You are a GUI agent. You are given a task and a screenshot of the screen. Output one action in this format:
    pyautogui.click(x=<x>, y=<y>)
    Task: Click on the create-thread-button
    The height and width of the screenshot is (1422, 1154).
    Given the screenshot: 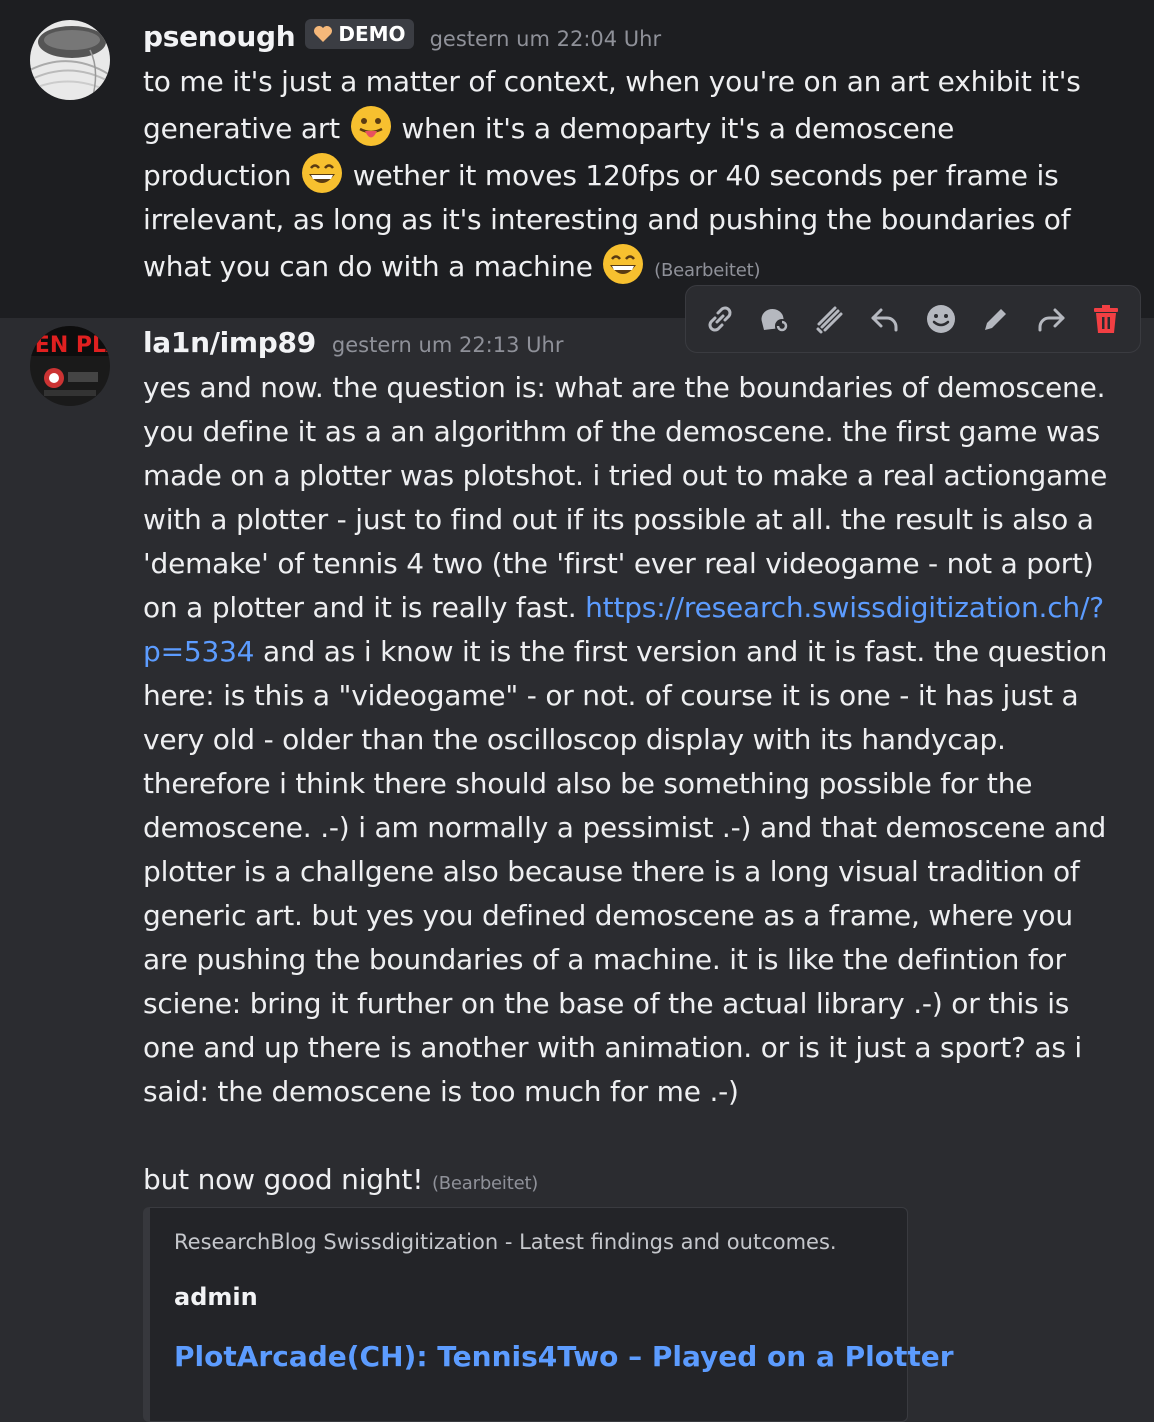 What is the action you would take?
    pyautogui.click(x=775, y=319)
    